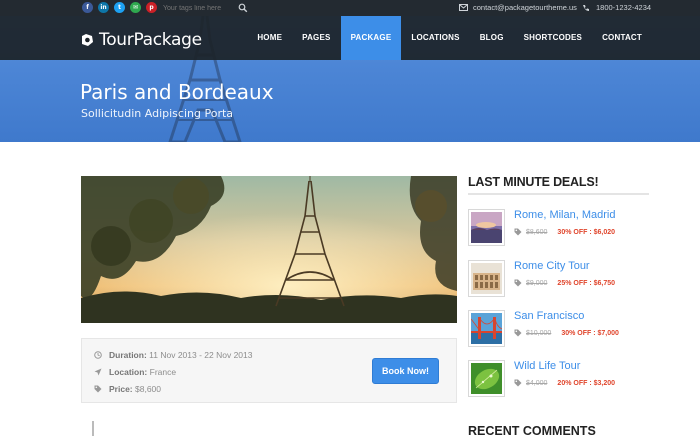  I want to click on section-divider, so click(558, 194).